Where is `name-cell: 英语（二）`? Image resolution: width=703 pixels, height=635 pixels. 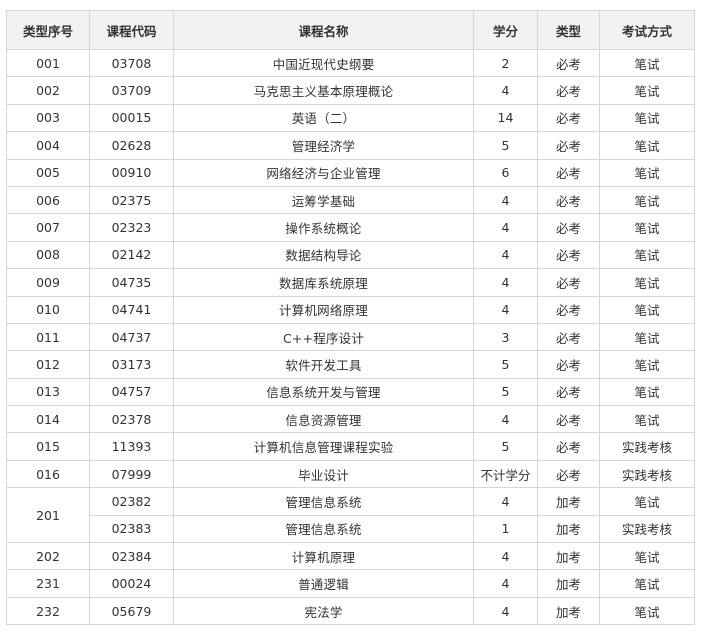
name-cell: 英语（二） is located at coordinates (323, 118).